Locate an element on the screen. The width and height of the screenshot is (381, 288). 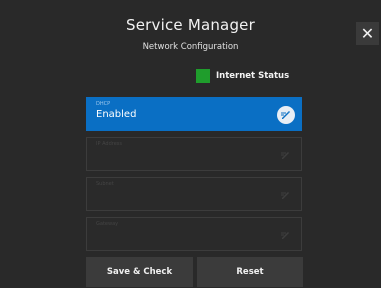
internet-status-indicator is located at coordinates (203, 76).